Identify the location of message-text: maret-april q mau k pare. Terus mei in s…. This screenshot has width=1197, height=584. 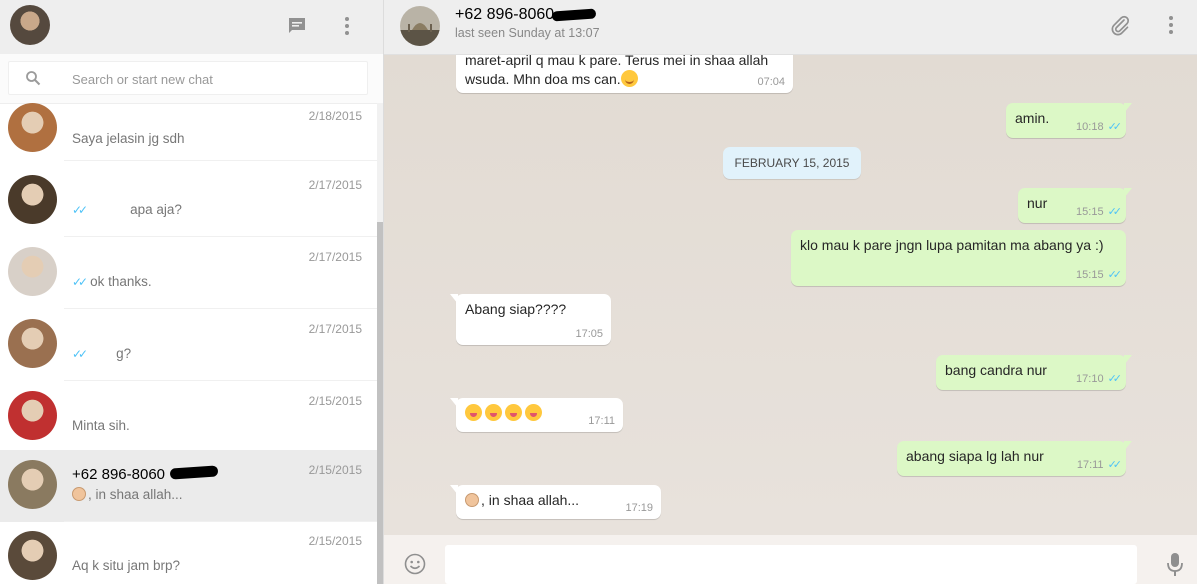
(617, 61).